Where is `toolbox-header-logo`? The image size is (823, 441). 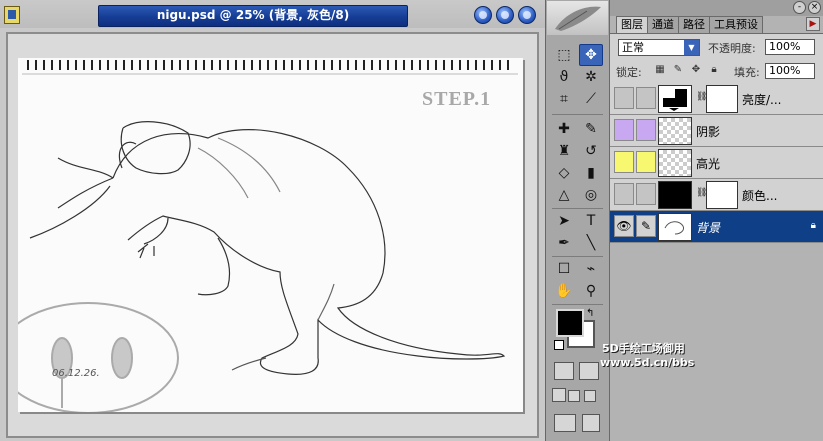
toolbox-header-logo is located at coordinates (577, 18).